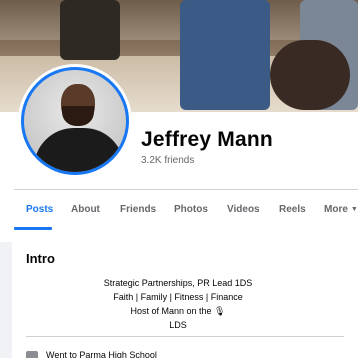 The height and width of the screenshot is (358, 358). Describe the element at coordinates (178, 297) in the screenshot. I see `bio-line: Faith | Family | Fitness | Finance` at that location.